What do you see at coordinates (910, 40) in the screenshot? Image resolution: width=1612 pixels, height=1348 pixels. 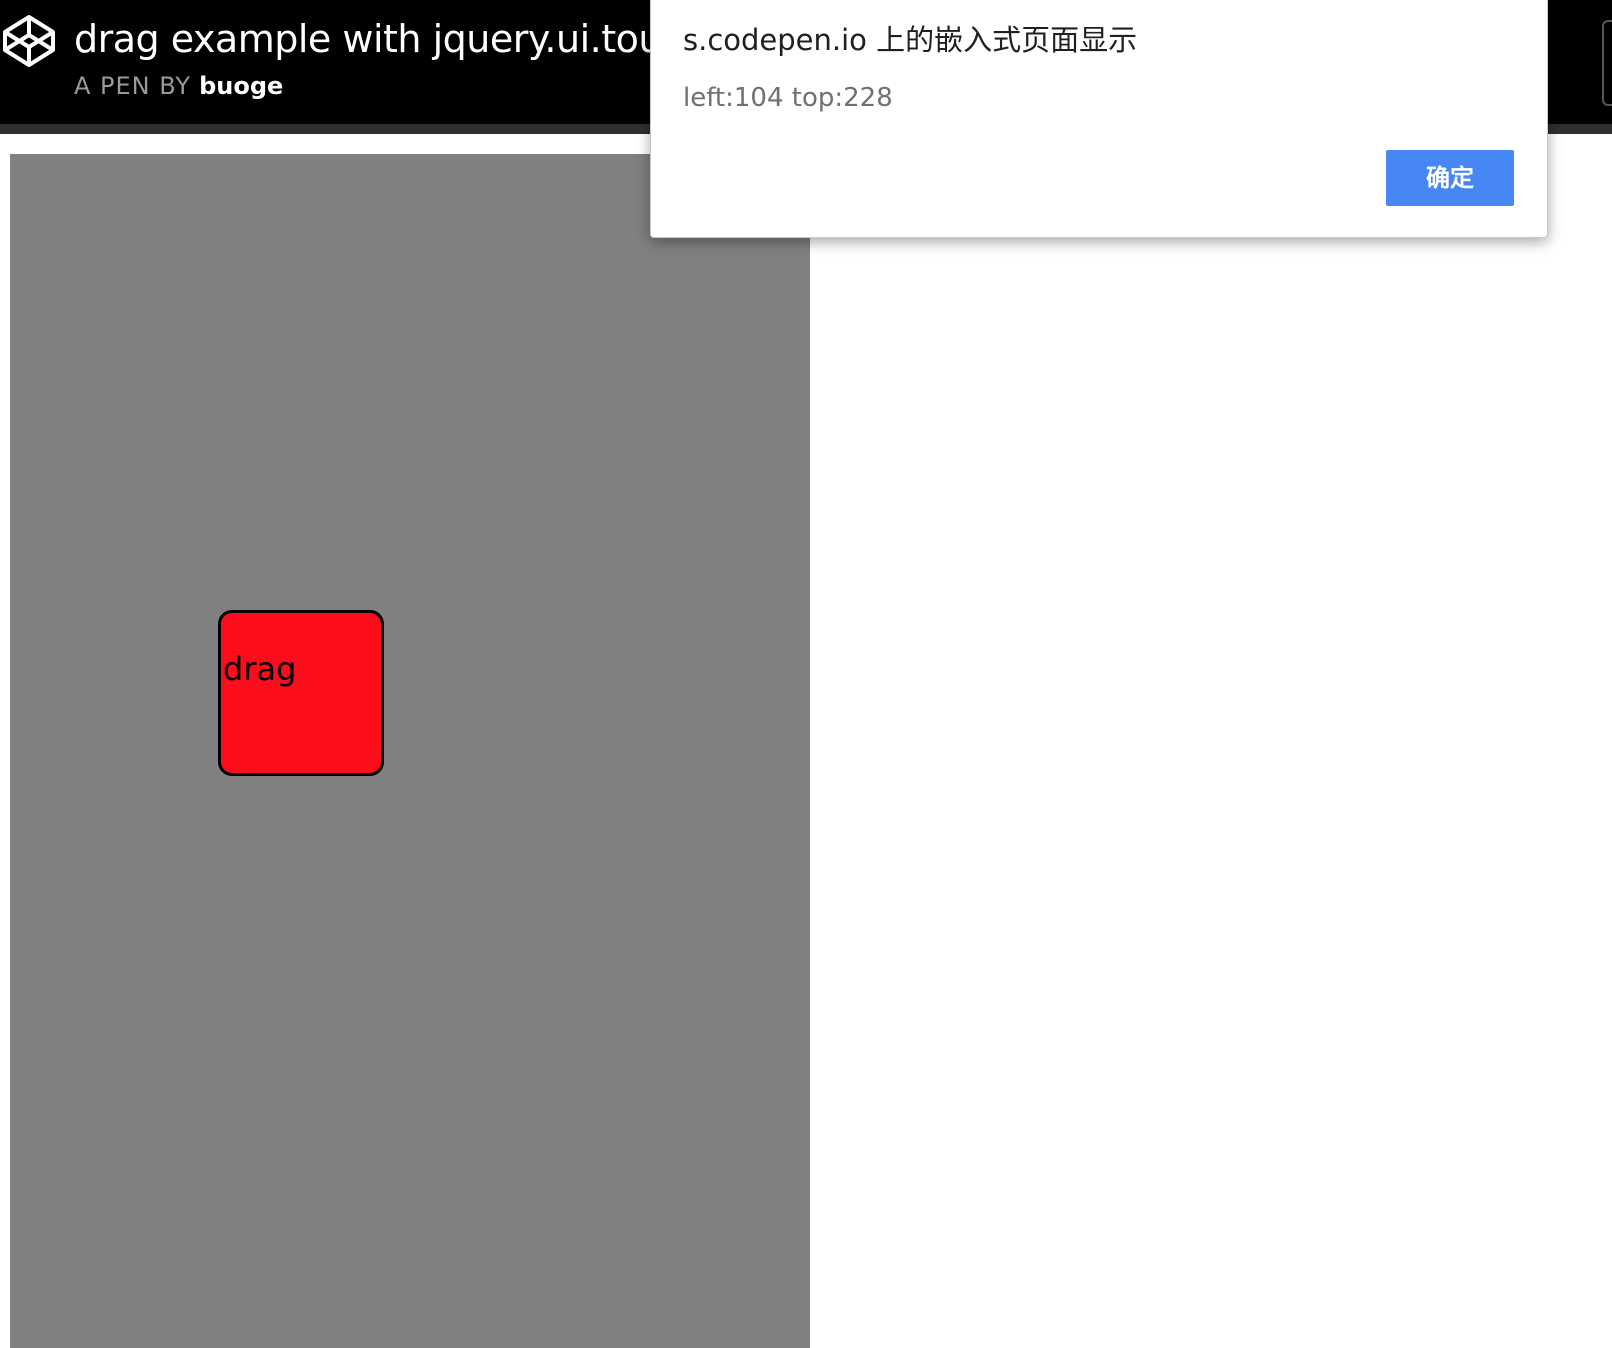 I see `alert-title: s.codepen.io 上的嵌入式页面显示` at bounding box center [910, 40].